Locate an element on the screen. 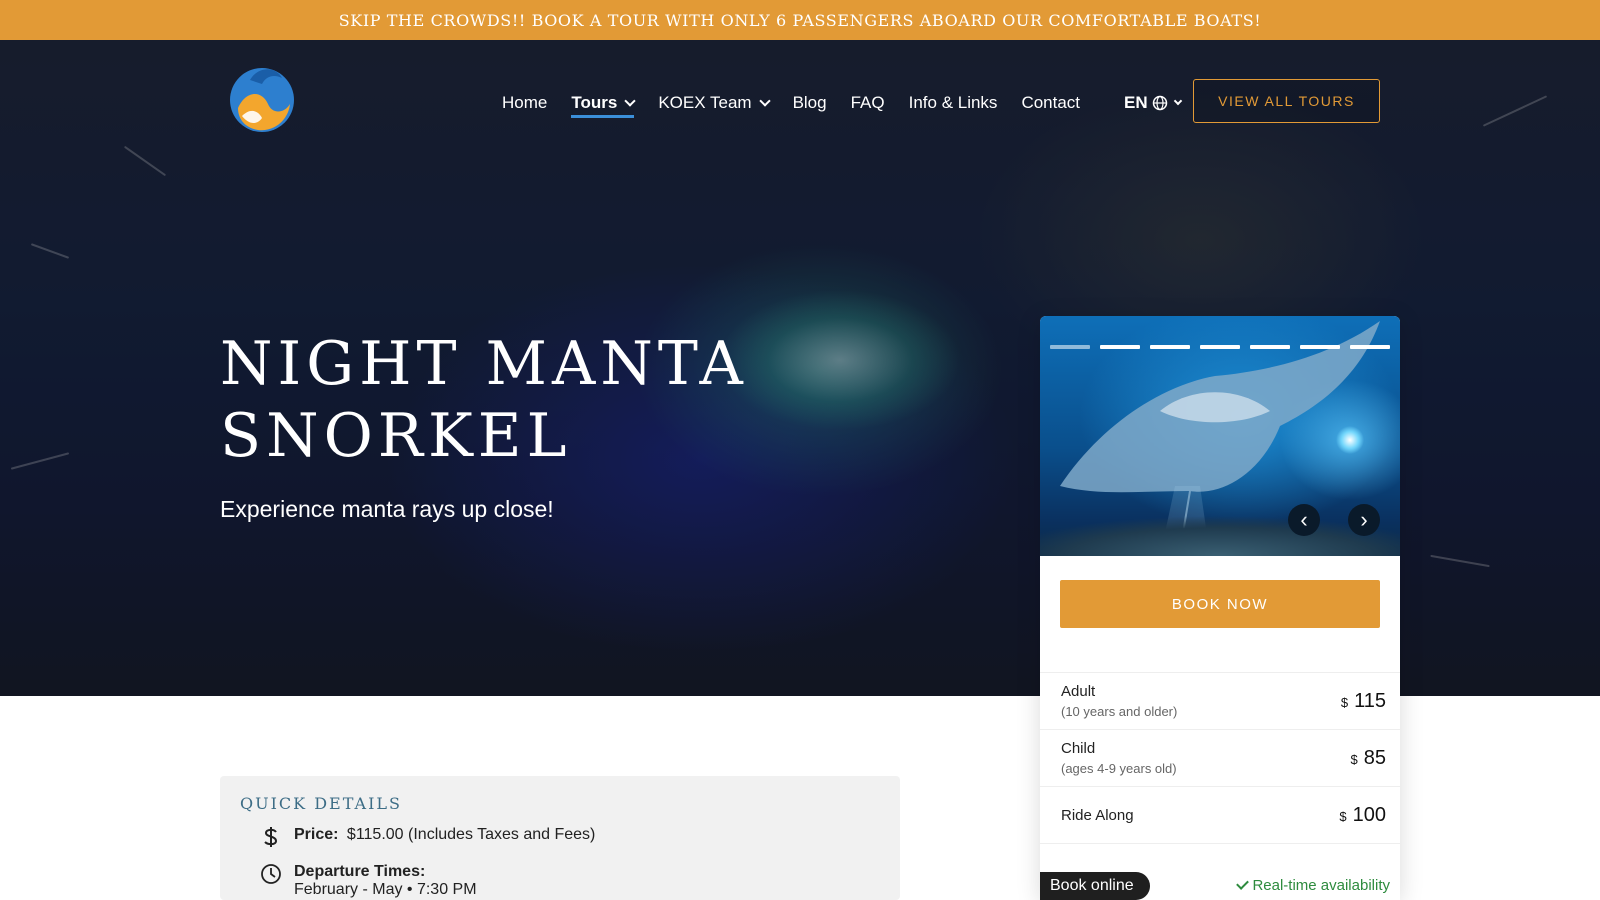 Image resolution: width=1600 pixels, height=900 pixels. quick-detail-price: Price: $115.00 (Includes Taxes and Fees) is located at coordinates (427, 837).